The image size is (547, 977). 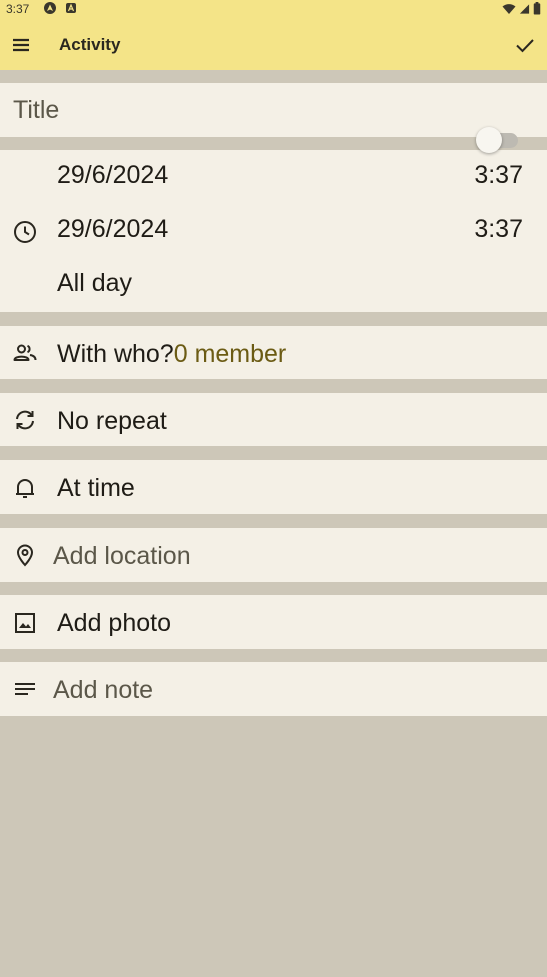 I want to click on battery-icon, so click(x=537, y=10).